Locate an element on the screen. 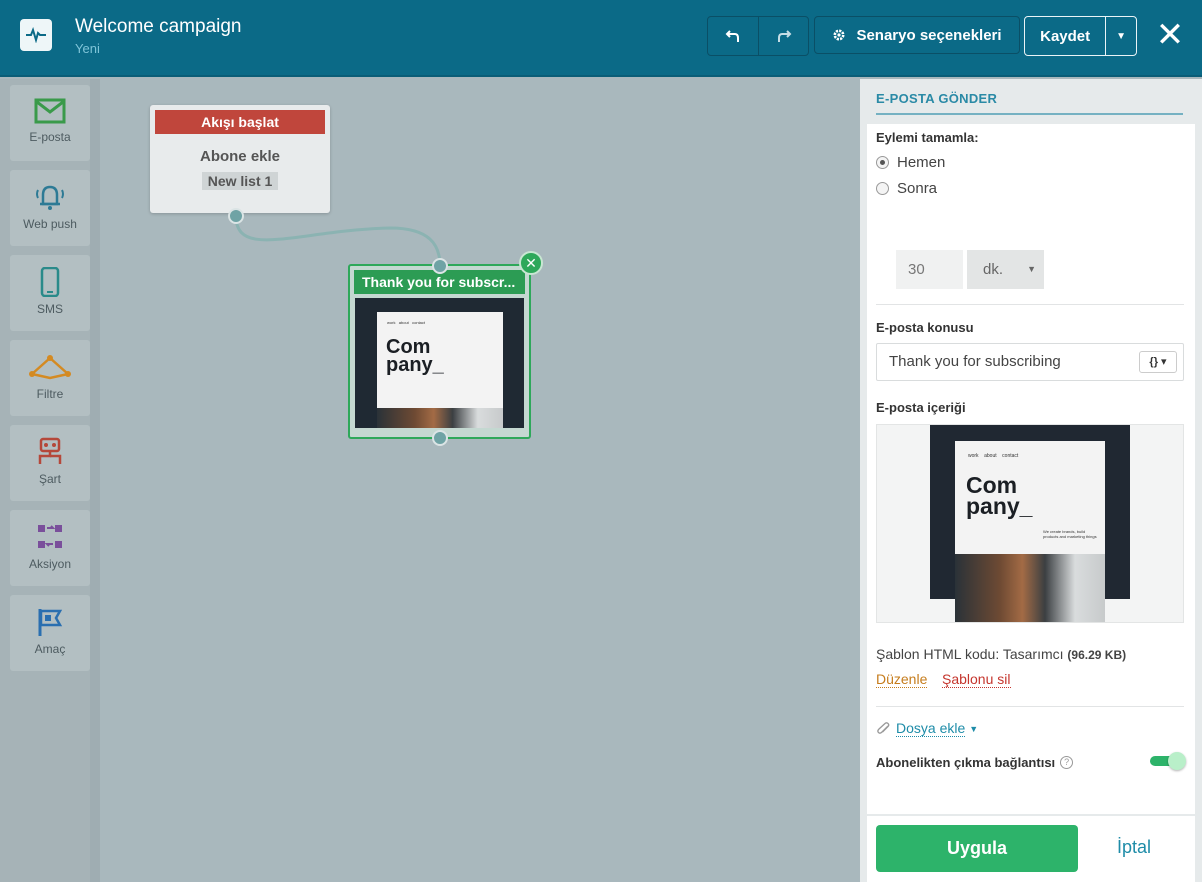  start-node: Akışı başlat Abone ekle New list 1 is located at coordinates (240, 159).